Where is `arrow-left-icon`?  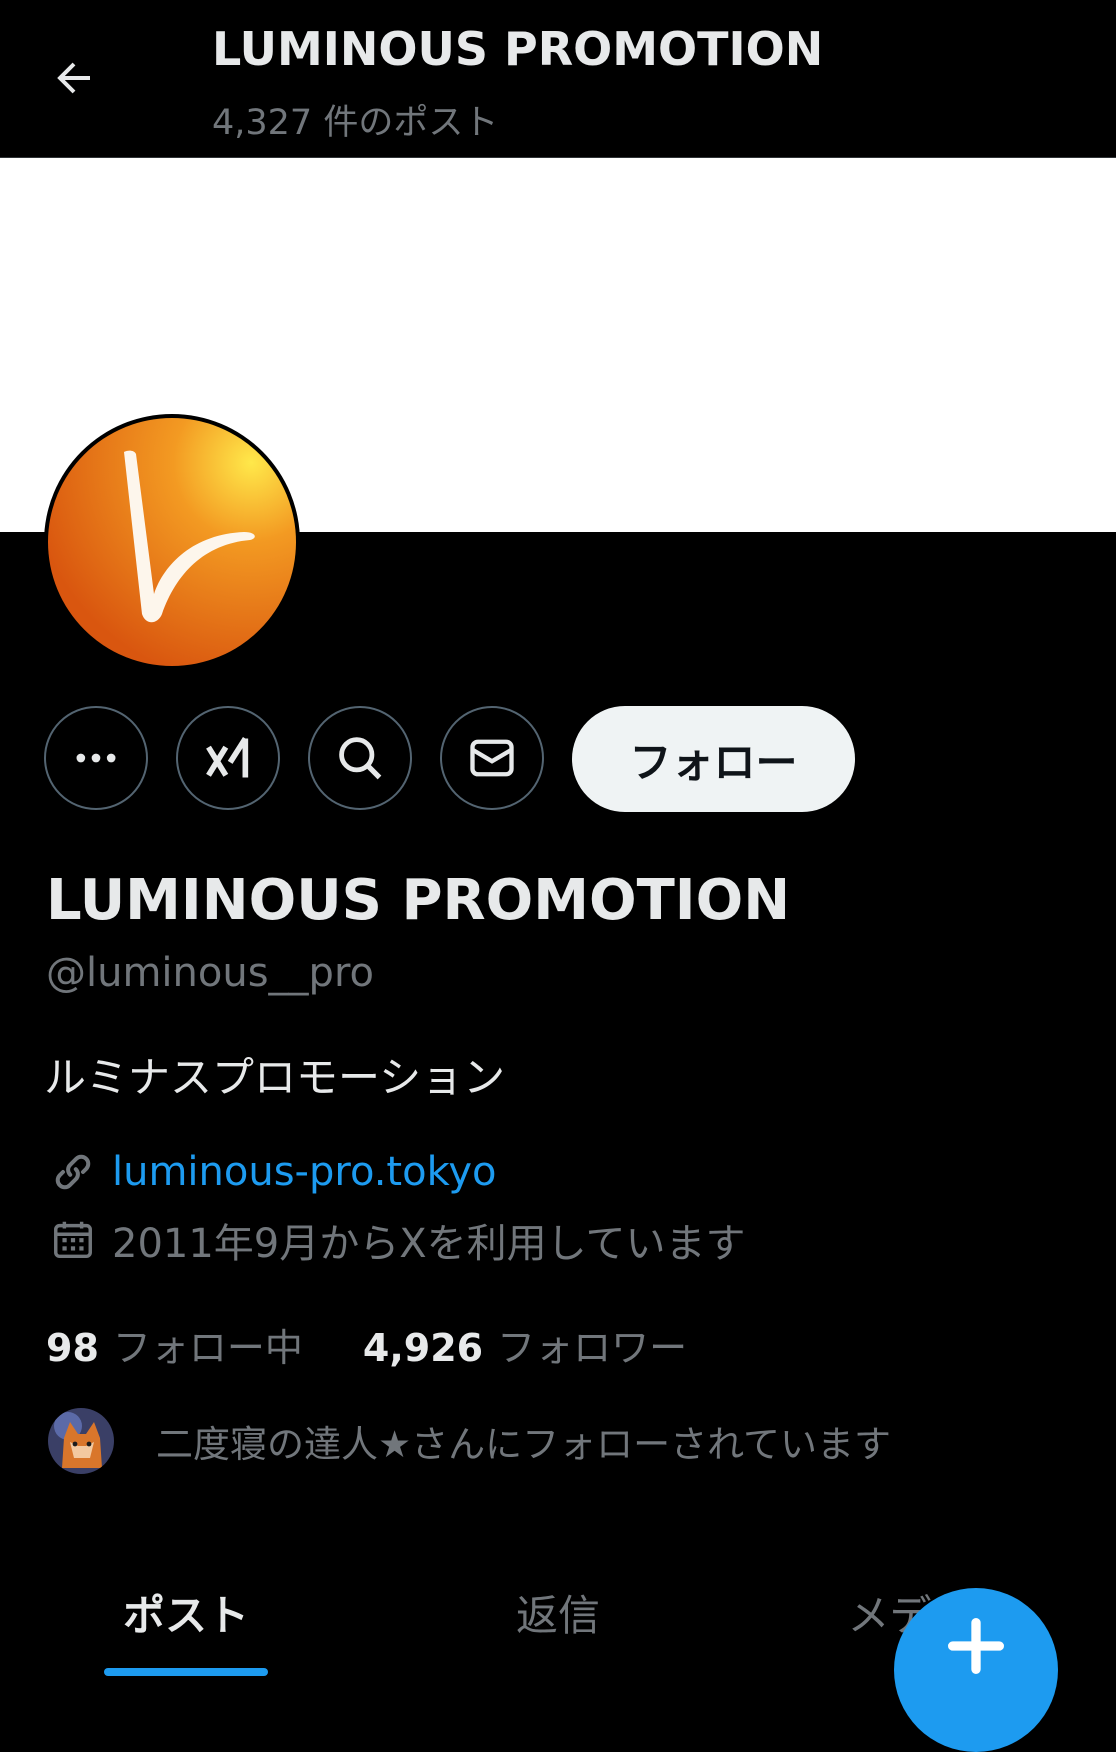
arrow-left-icon is located at coordinates (73, 78).